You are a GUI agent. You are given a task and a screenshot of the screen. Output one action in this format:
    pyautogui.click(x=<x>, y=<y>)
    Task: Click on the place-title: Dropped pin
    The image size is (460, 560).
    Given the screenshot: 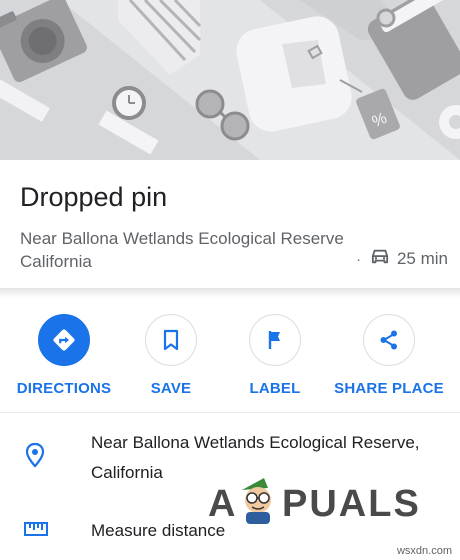 What is the action you would take?
    pyautogui.click(x=94, y=197)
    